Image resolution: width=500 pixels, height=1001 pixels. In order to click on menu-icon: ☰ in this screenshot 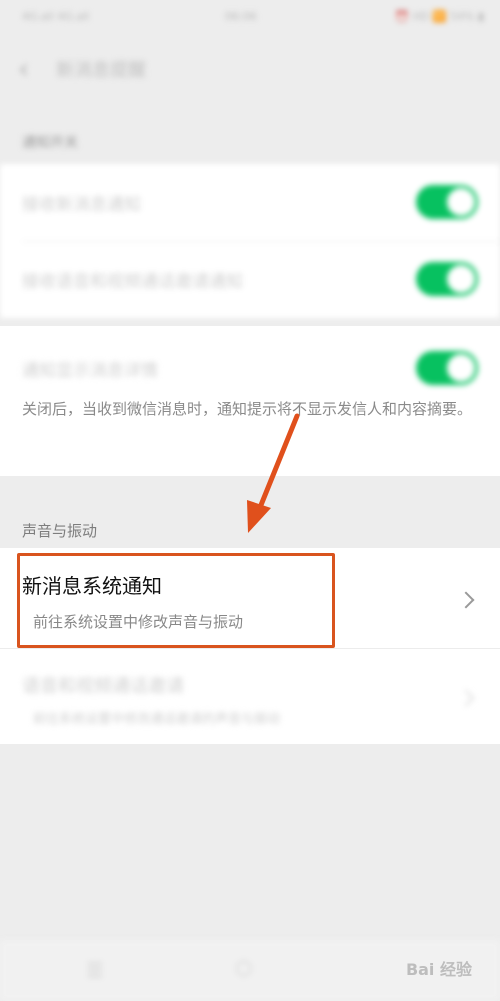, I will do `click(95, 970)`.